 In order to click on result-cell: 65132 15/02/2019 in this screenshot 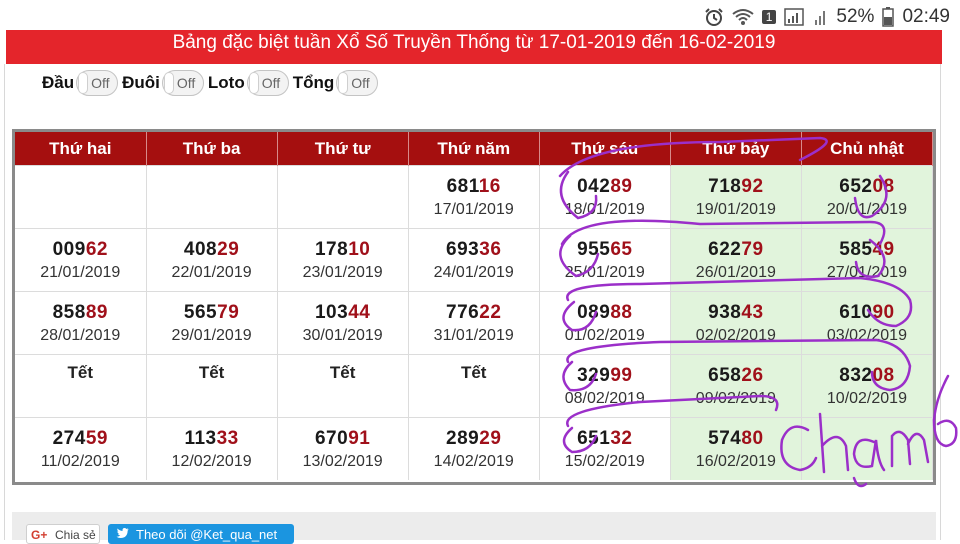, I will do `click(605, 448)`.